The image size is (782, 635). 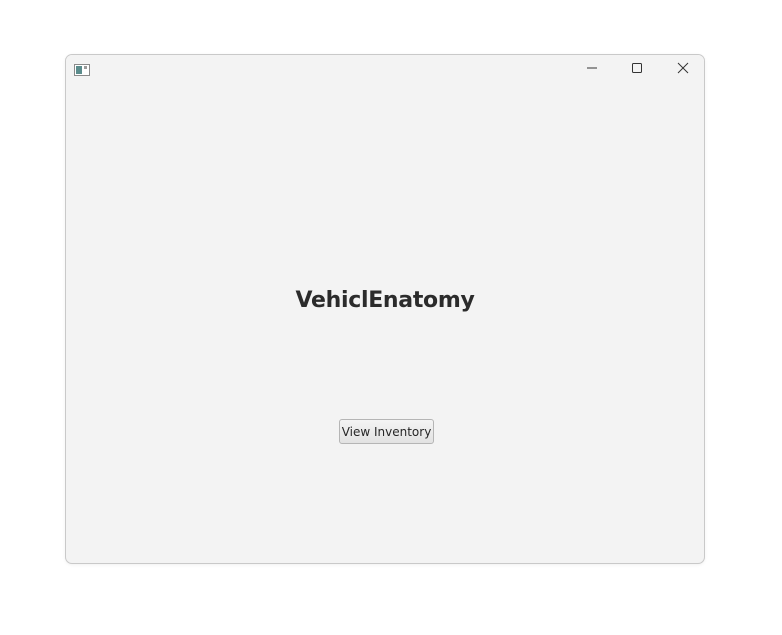 I want to click on close-button, so click(x=682, y=70).